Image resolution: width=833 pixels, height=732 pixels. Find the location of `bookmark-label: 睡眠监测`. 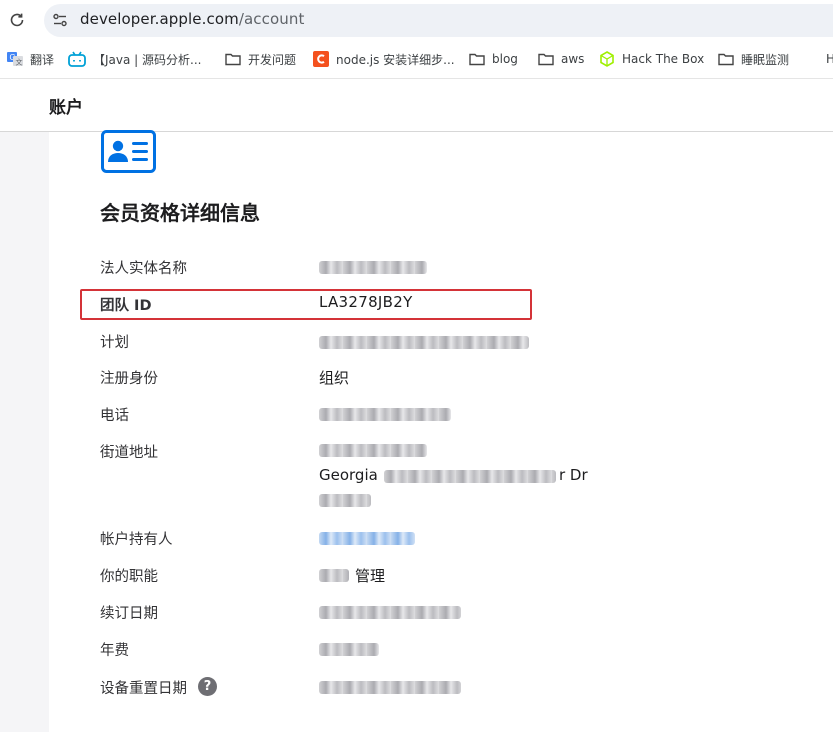

bookmark-label: 睡眠监测 is located at coordinates (765, 59).